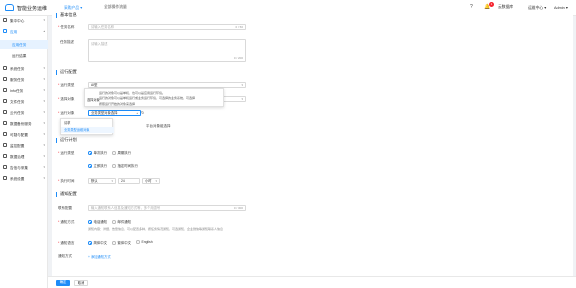  Describe the element at coordinates (24, 44) in the screenshot. I see `sidebar-sub-app-task: 应用任务` at that location.